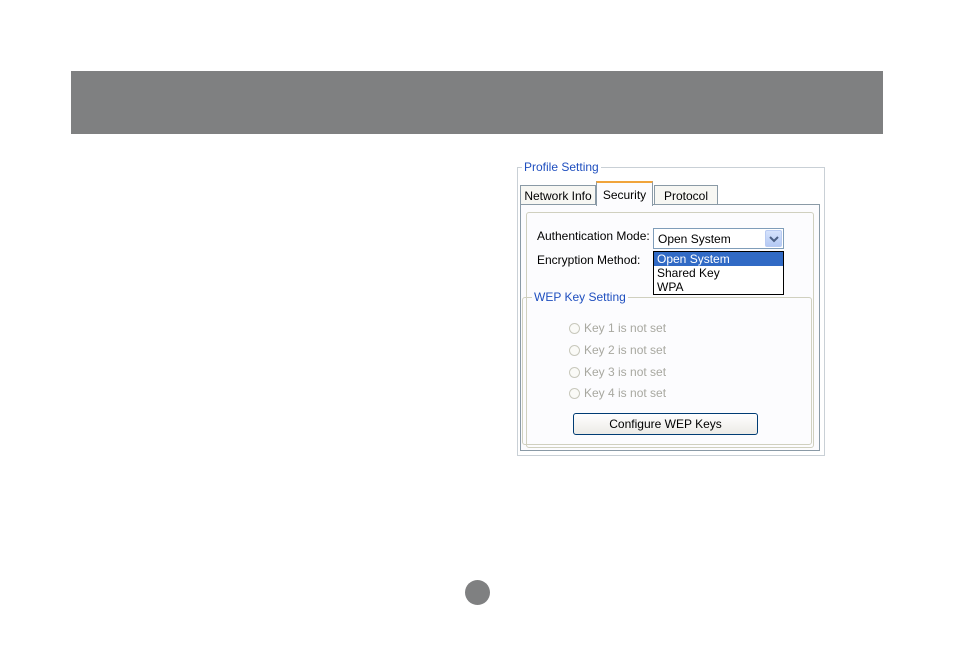 This screenshot has width=954, height=664. I want to click on page-header-bar, so click(477, 102).